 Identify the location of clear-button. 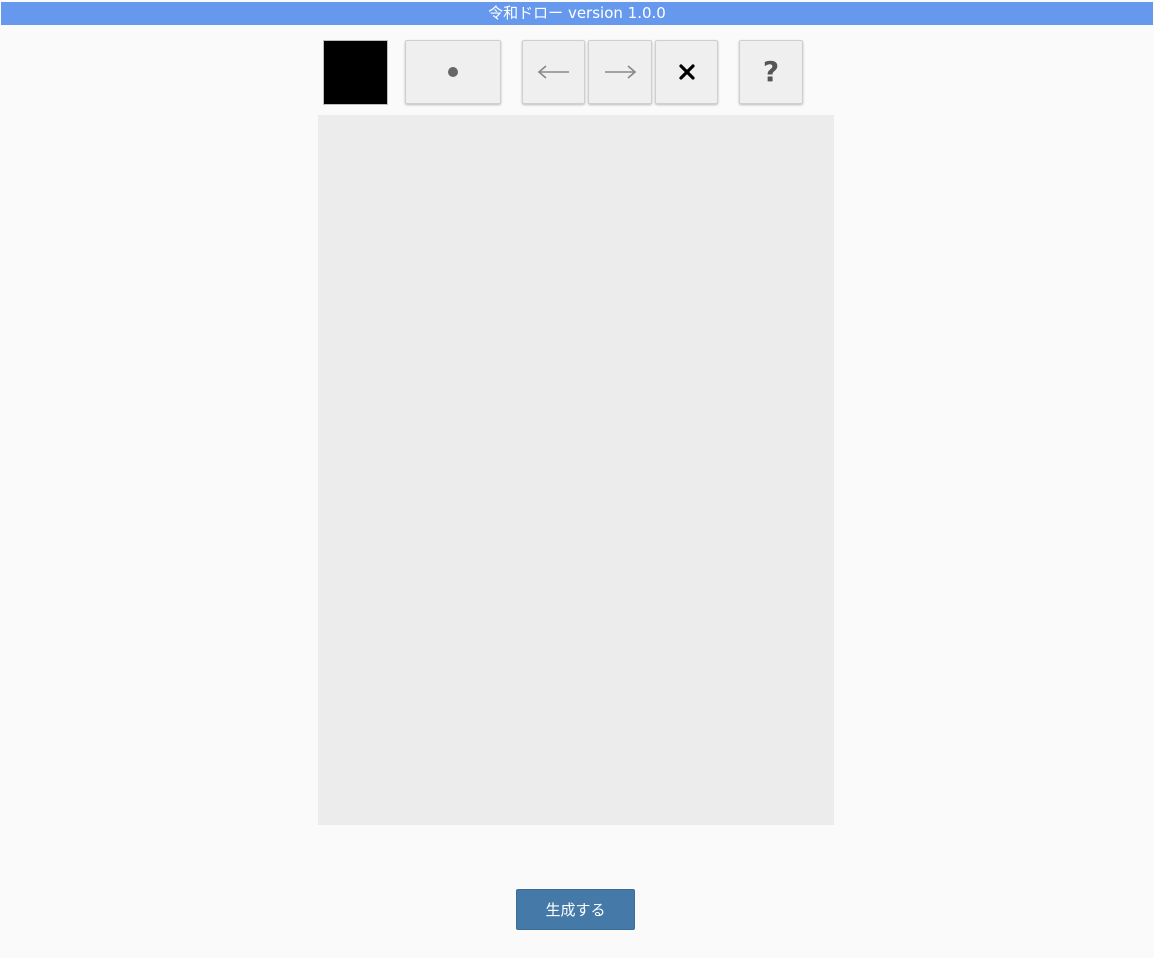
(686, 72).